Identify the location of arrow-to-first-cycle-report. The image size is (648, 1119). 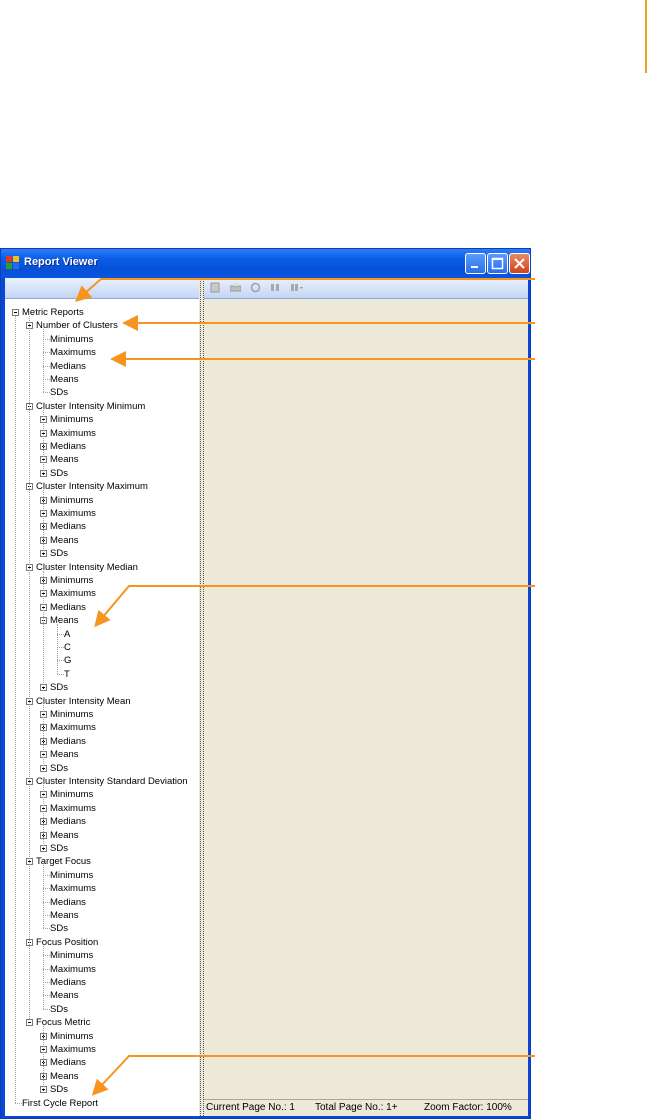
(313, 1075).